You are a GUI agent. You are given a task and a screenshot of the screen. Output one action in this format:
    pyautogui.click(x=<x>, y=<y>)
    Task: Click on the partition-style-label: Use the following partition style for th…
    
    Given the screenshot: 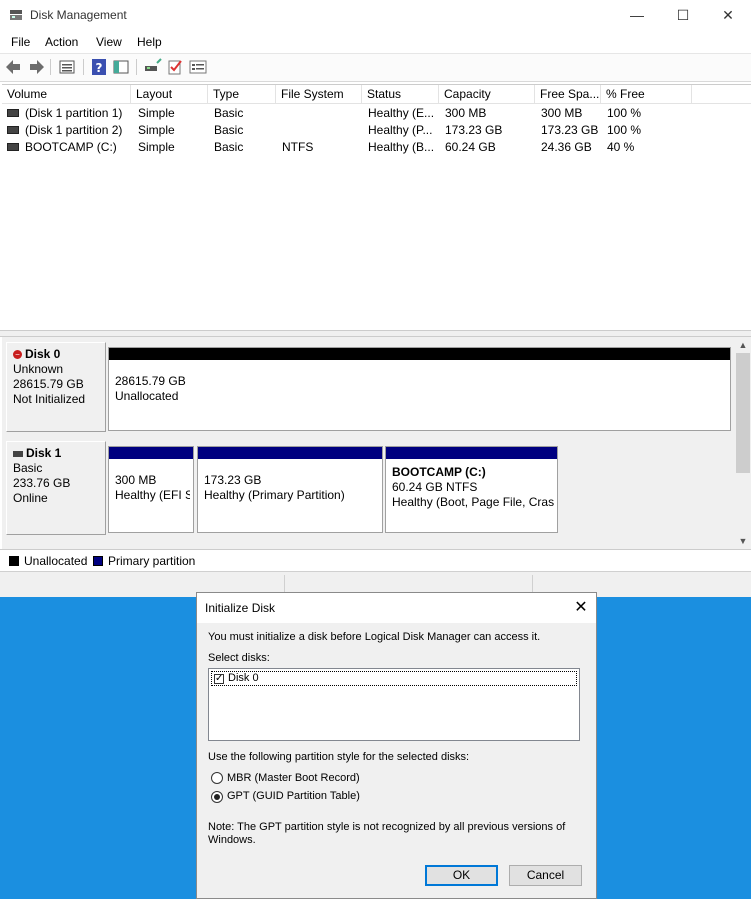 What is the action you would take?
    pyautogui.click(x=339, y=757)
    